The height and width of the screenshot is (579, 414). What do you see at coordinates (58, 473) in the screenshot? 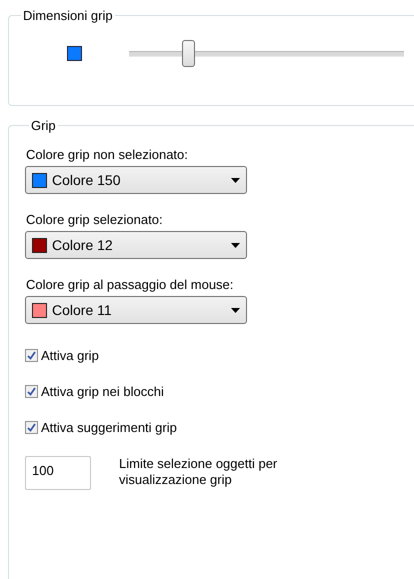
I see `input-field: 100` at bounding box center [58, 473].